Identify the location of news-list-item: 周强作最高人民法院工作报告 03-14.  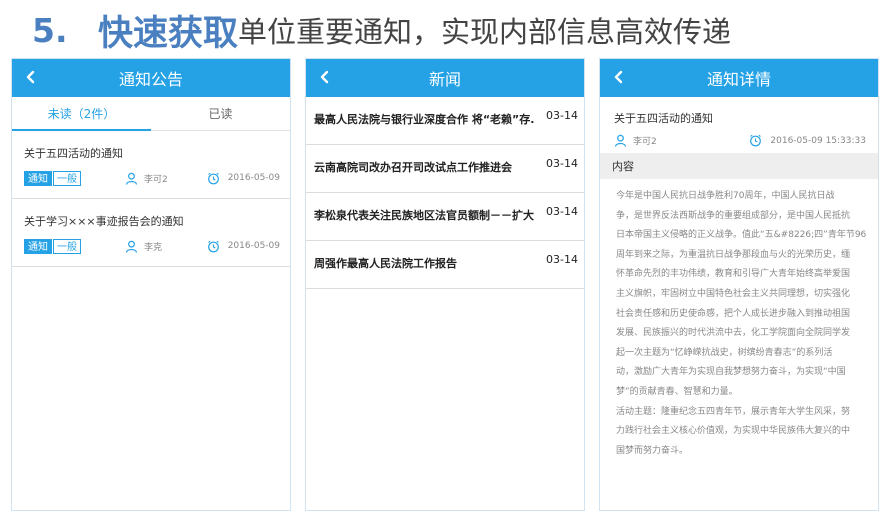
(445, 265).